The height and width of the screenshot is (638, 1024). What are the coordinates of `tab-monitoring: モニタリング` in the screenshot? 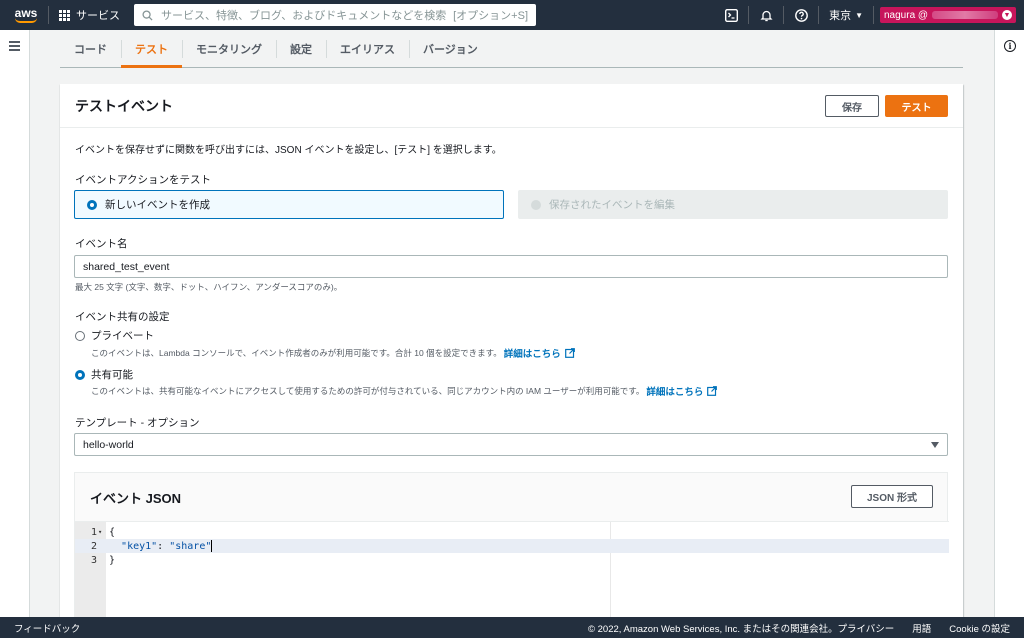 It's located at (229, 48).